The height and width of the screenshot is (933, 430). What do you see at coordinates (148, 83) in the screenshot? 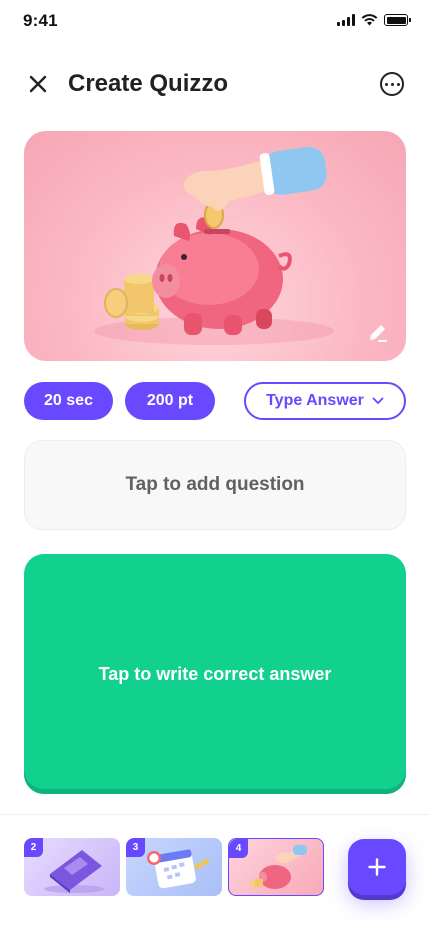
I see `page-title: Create Quizzo` at bounding box center [148, 83].